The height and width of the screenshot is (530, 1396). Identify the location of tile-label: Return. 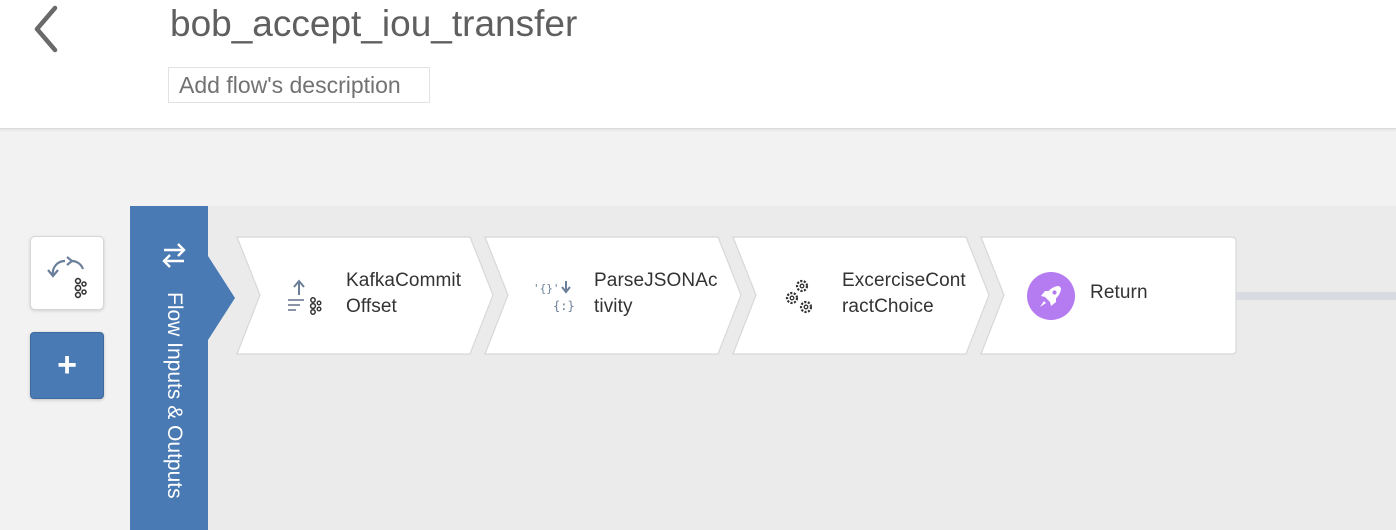
(1119, 292).